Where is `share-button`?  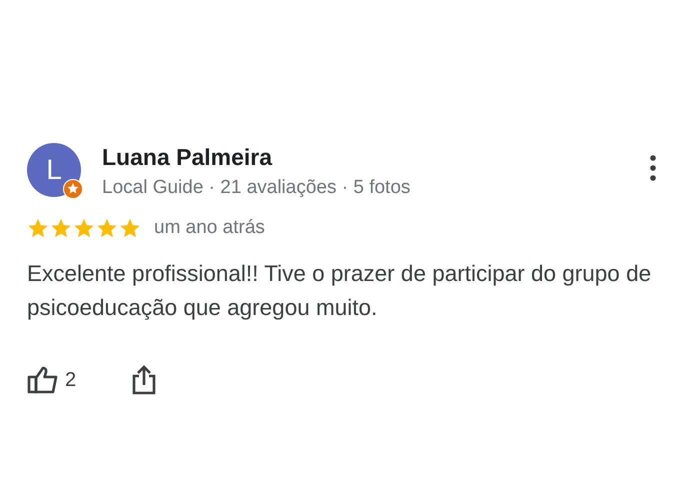 share-button is located at coordinates (144, 380).